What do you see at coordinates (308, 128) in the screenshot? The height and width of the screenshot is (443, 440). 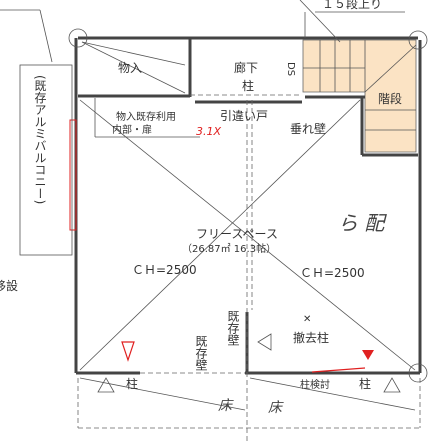 I see `hanging-wall-label: 垂れ壁` at bounding box center [308, 128].